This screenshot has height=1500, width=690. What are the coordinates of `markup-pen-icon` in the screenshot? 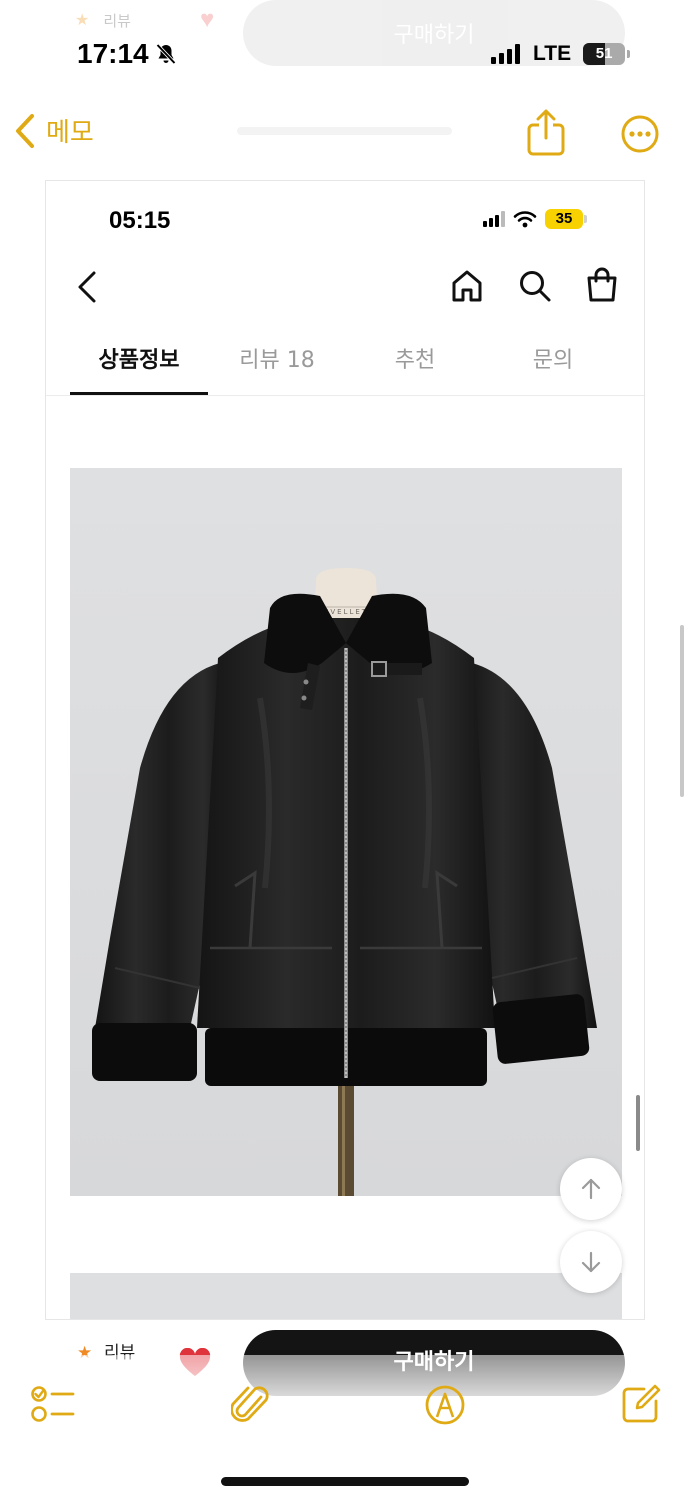 It's located at (445, 1405).